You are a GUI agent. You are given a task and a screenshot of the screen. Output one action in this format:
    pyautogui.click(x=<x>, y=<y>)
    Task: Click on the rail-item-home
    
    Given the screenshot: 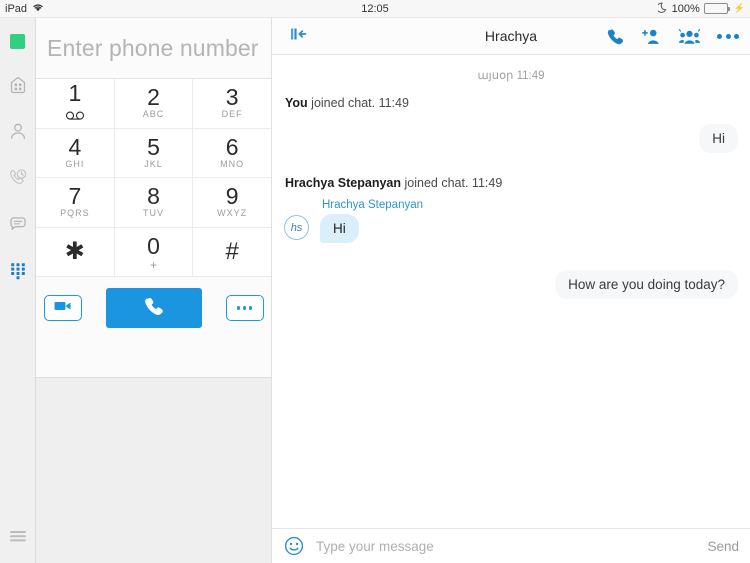 What is the action you would take?
    pyautogui.click(x=18, y=87)
    